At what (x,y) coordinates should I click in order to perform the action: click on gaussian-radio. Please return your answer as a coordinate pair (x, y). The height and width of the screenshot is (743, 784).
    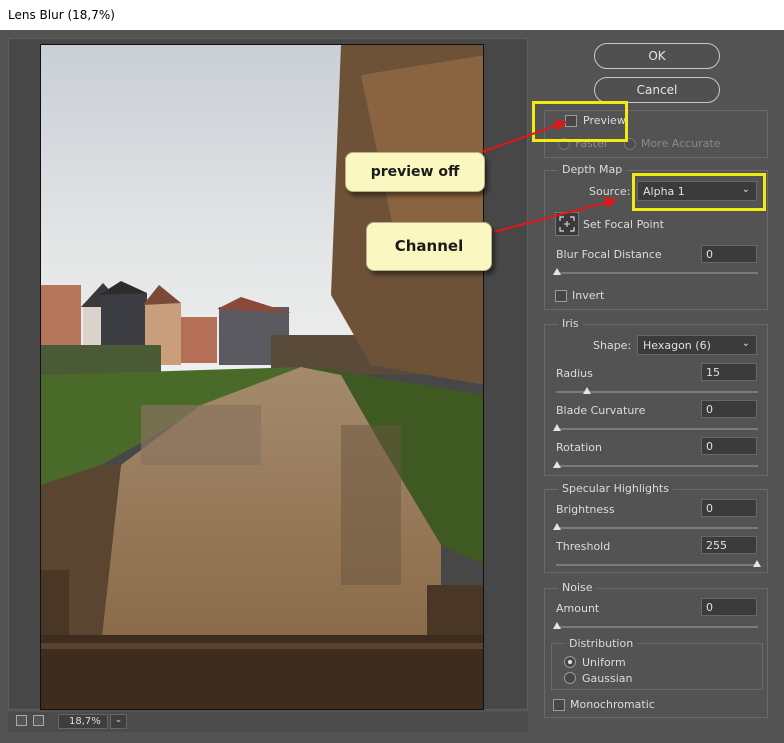
    Looking at the image, I should click on (570, 678).